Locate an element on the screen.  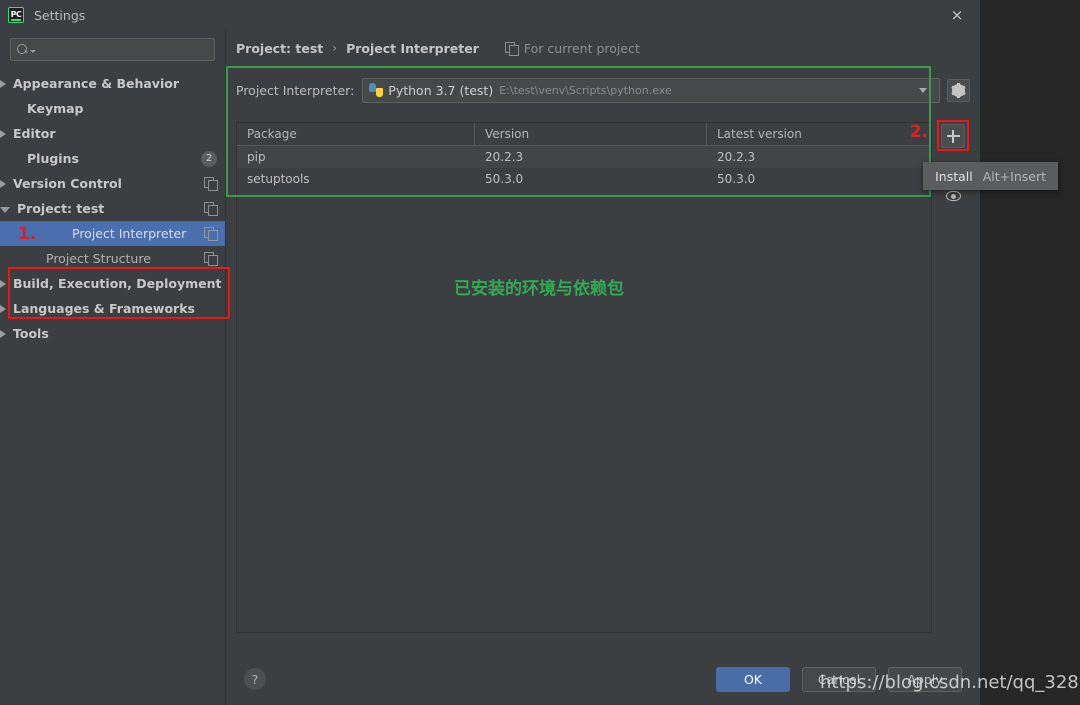
interpreter-name: Python 3.7 (test) is located at coordinates (441, 90).